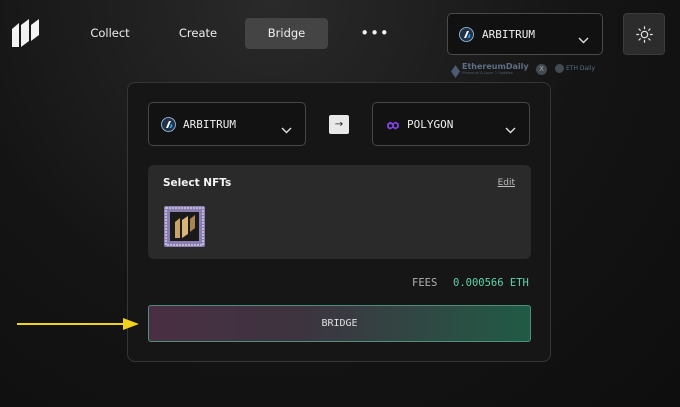  I want to click on bridge-button: BRIDGE, so click(339, 323).